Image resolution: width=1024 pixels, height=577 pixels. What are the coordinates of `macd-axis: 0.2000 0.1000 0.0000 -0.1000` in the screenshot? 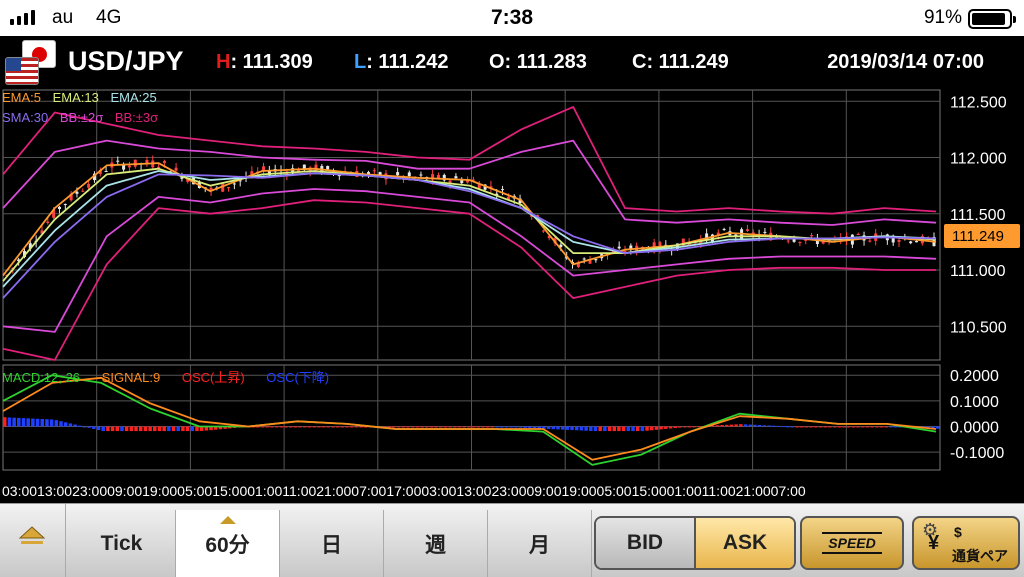 It's located at (977, 415).